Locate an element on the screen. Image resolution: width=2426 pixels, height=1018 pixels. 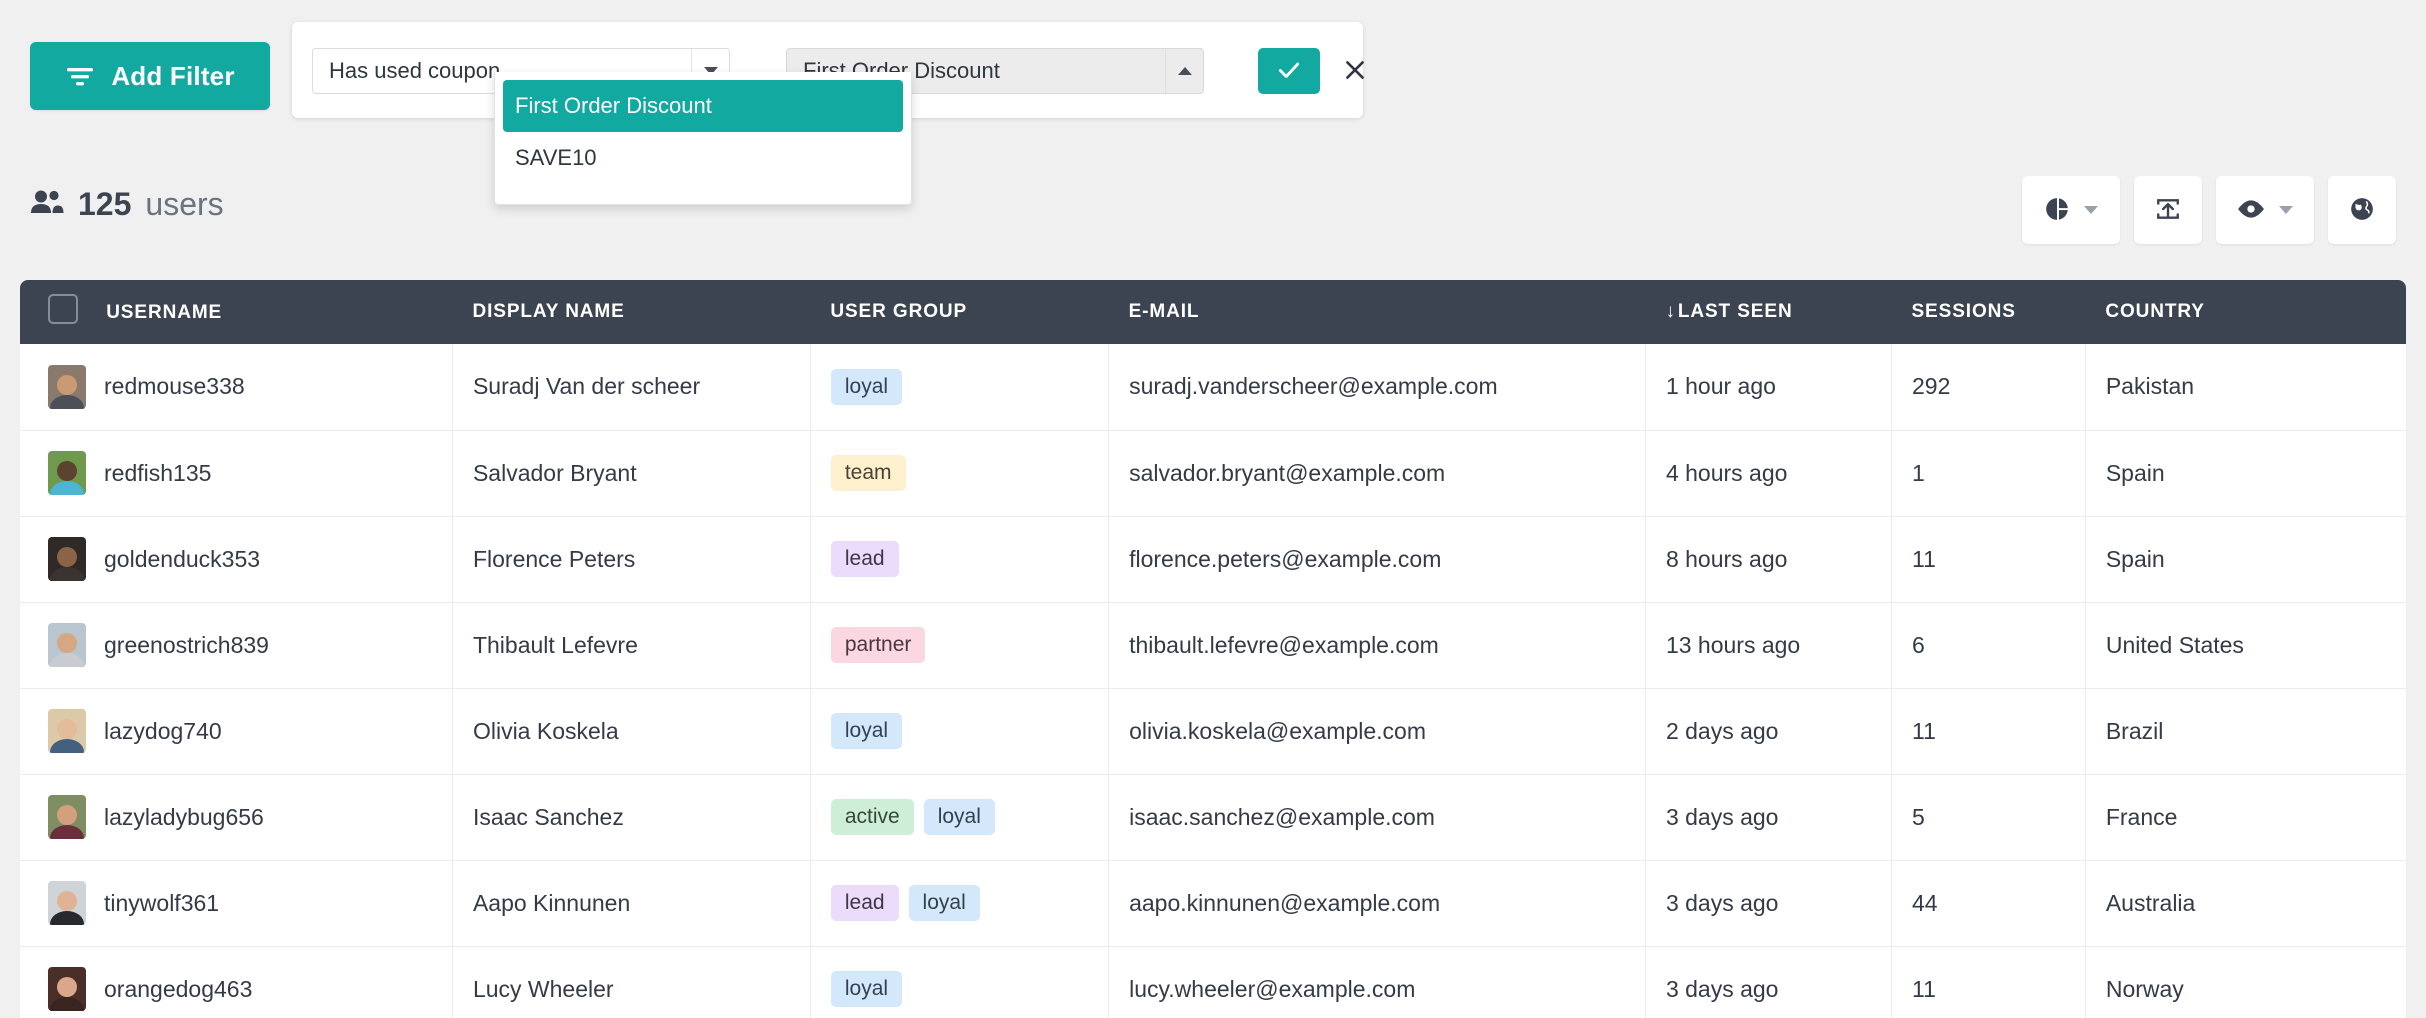
cell-username: redmouse338 is located at coordinates (236, 387).